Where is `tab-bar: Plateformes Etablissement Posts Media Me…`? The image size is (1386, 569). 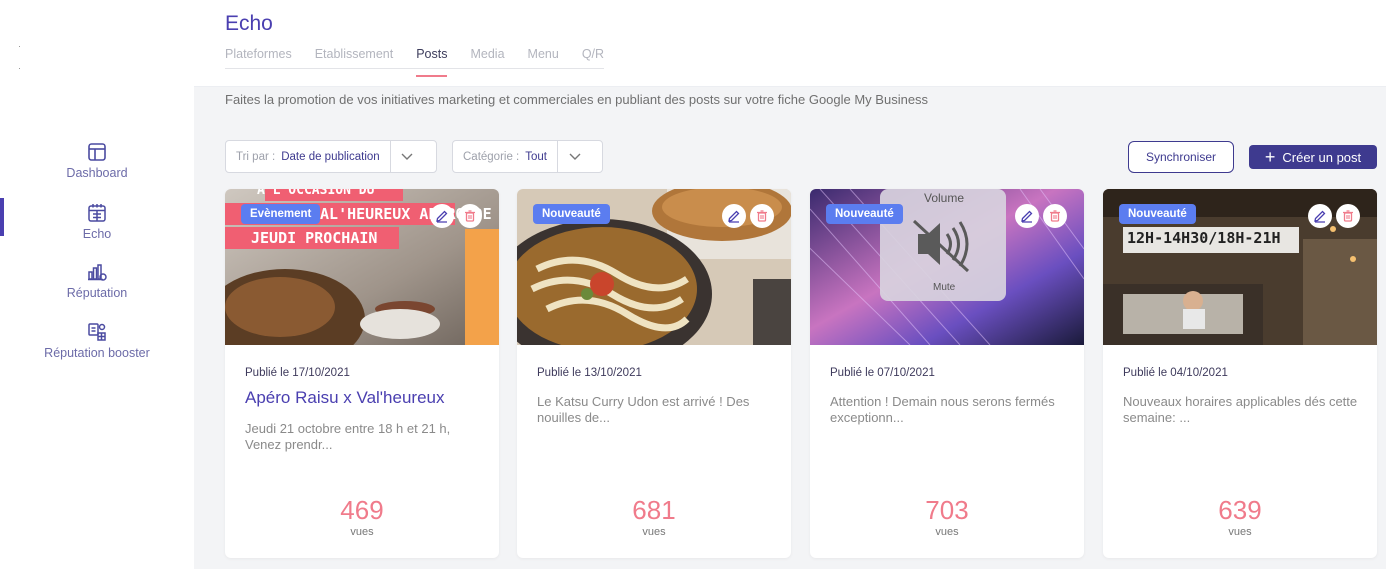 tab-bar: Plateformes Etablissement Posts Media Me… is located at coordinates (415, 62).